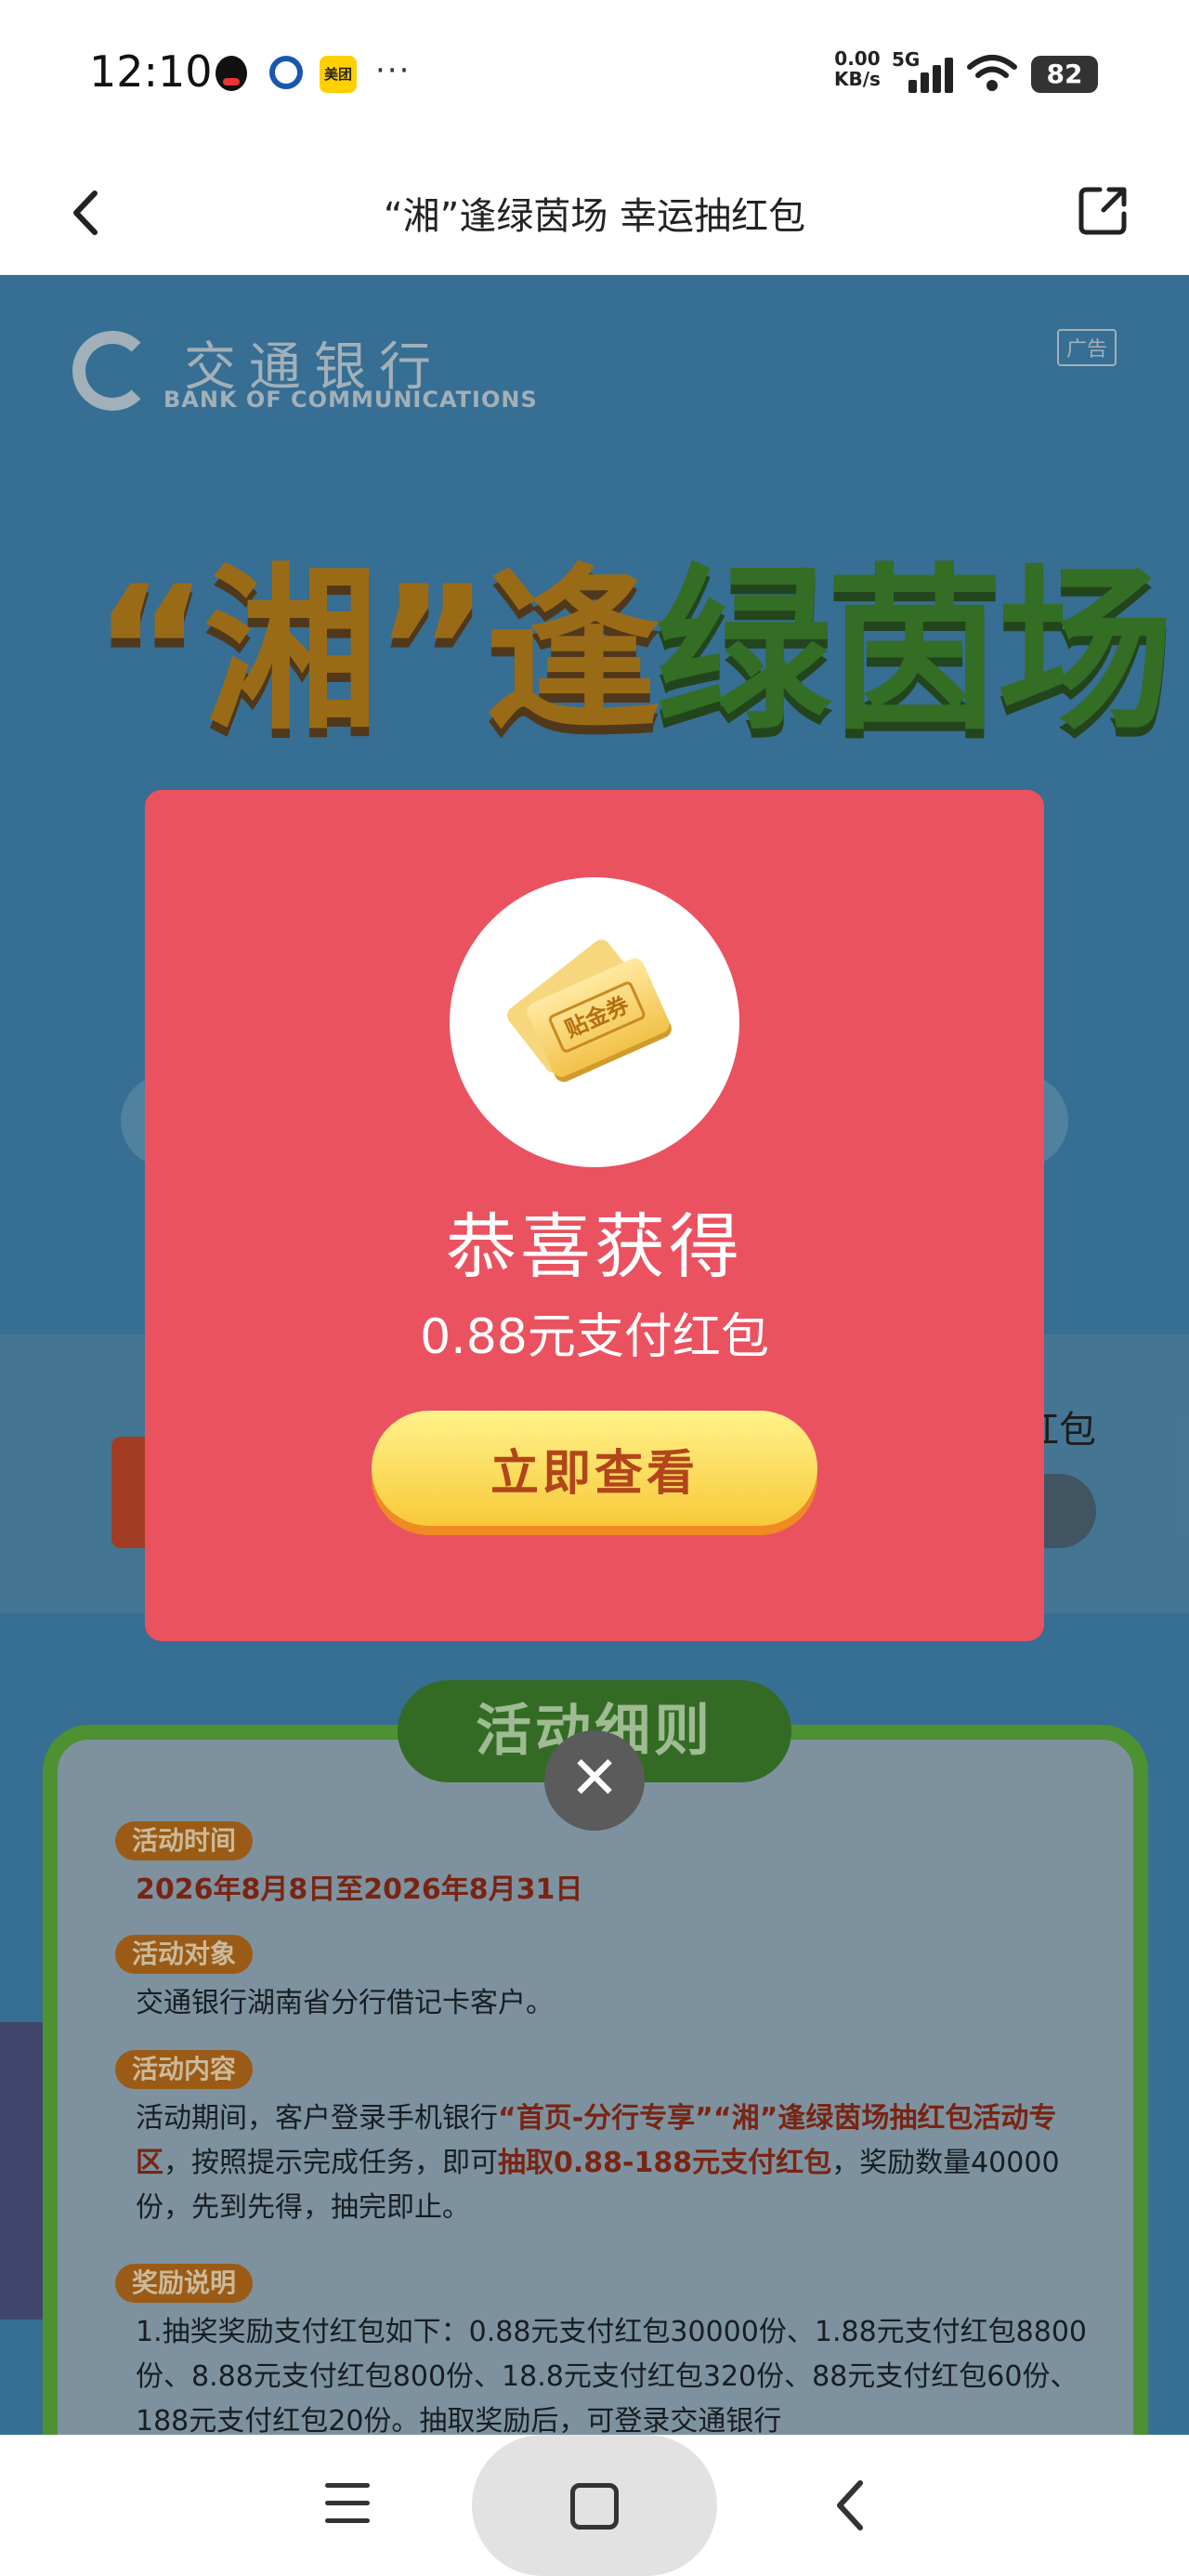 The image size is (1189, 2576). I want to click on network-speed-unit: KB/s, so click(857, 79).